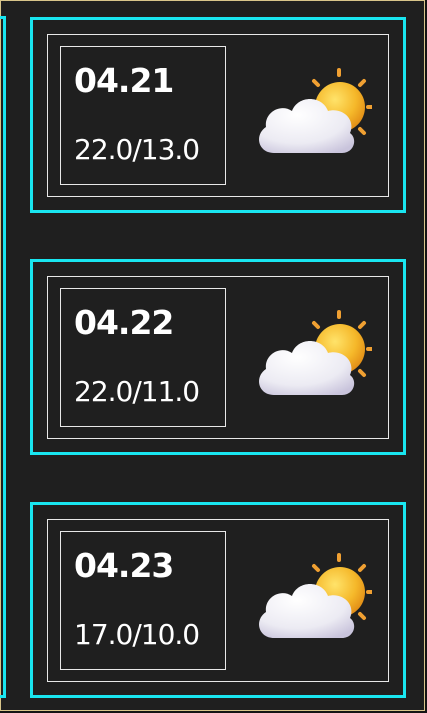 The width and height of the screenshot is (427, 713). I want to click on forecast-date: 04.21, so click(124, 80).